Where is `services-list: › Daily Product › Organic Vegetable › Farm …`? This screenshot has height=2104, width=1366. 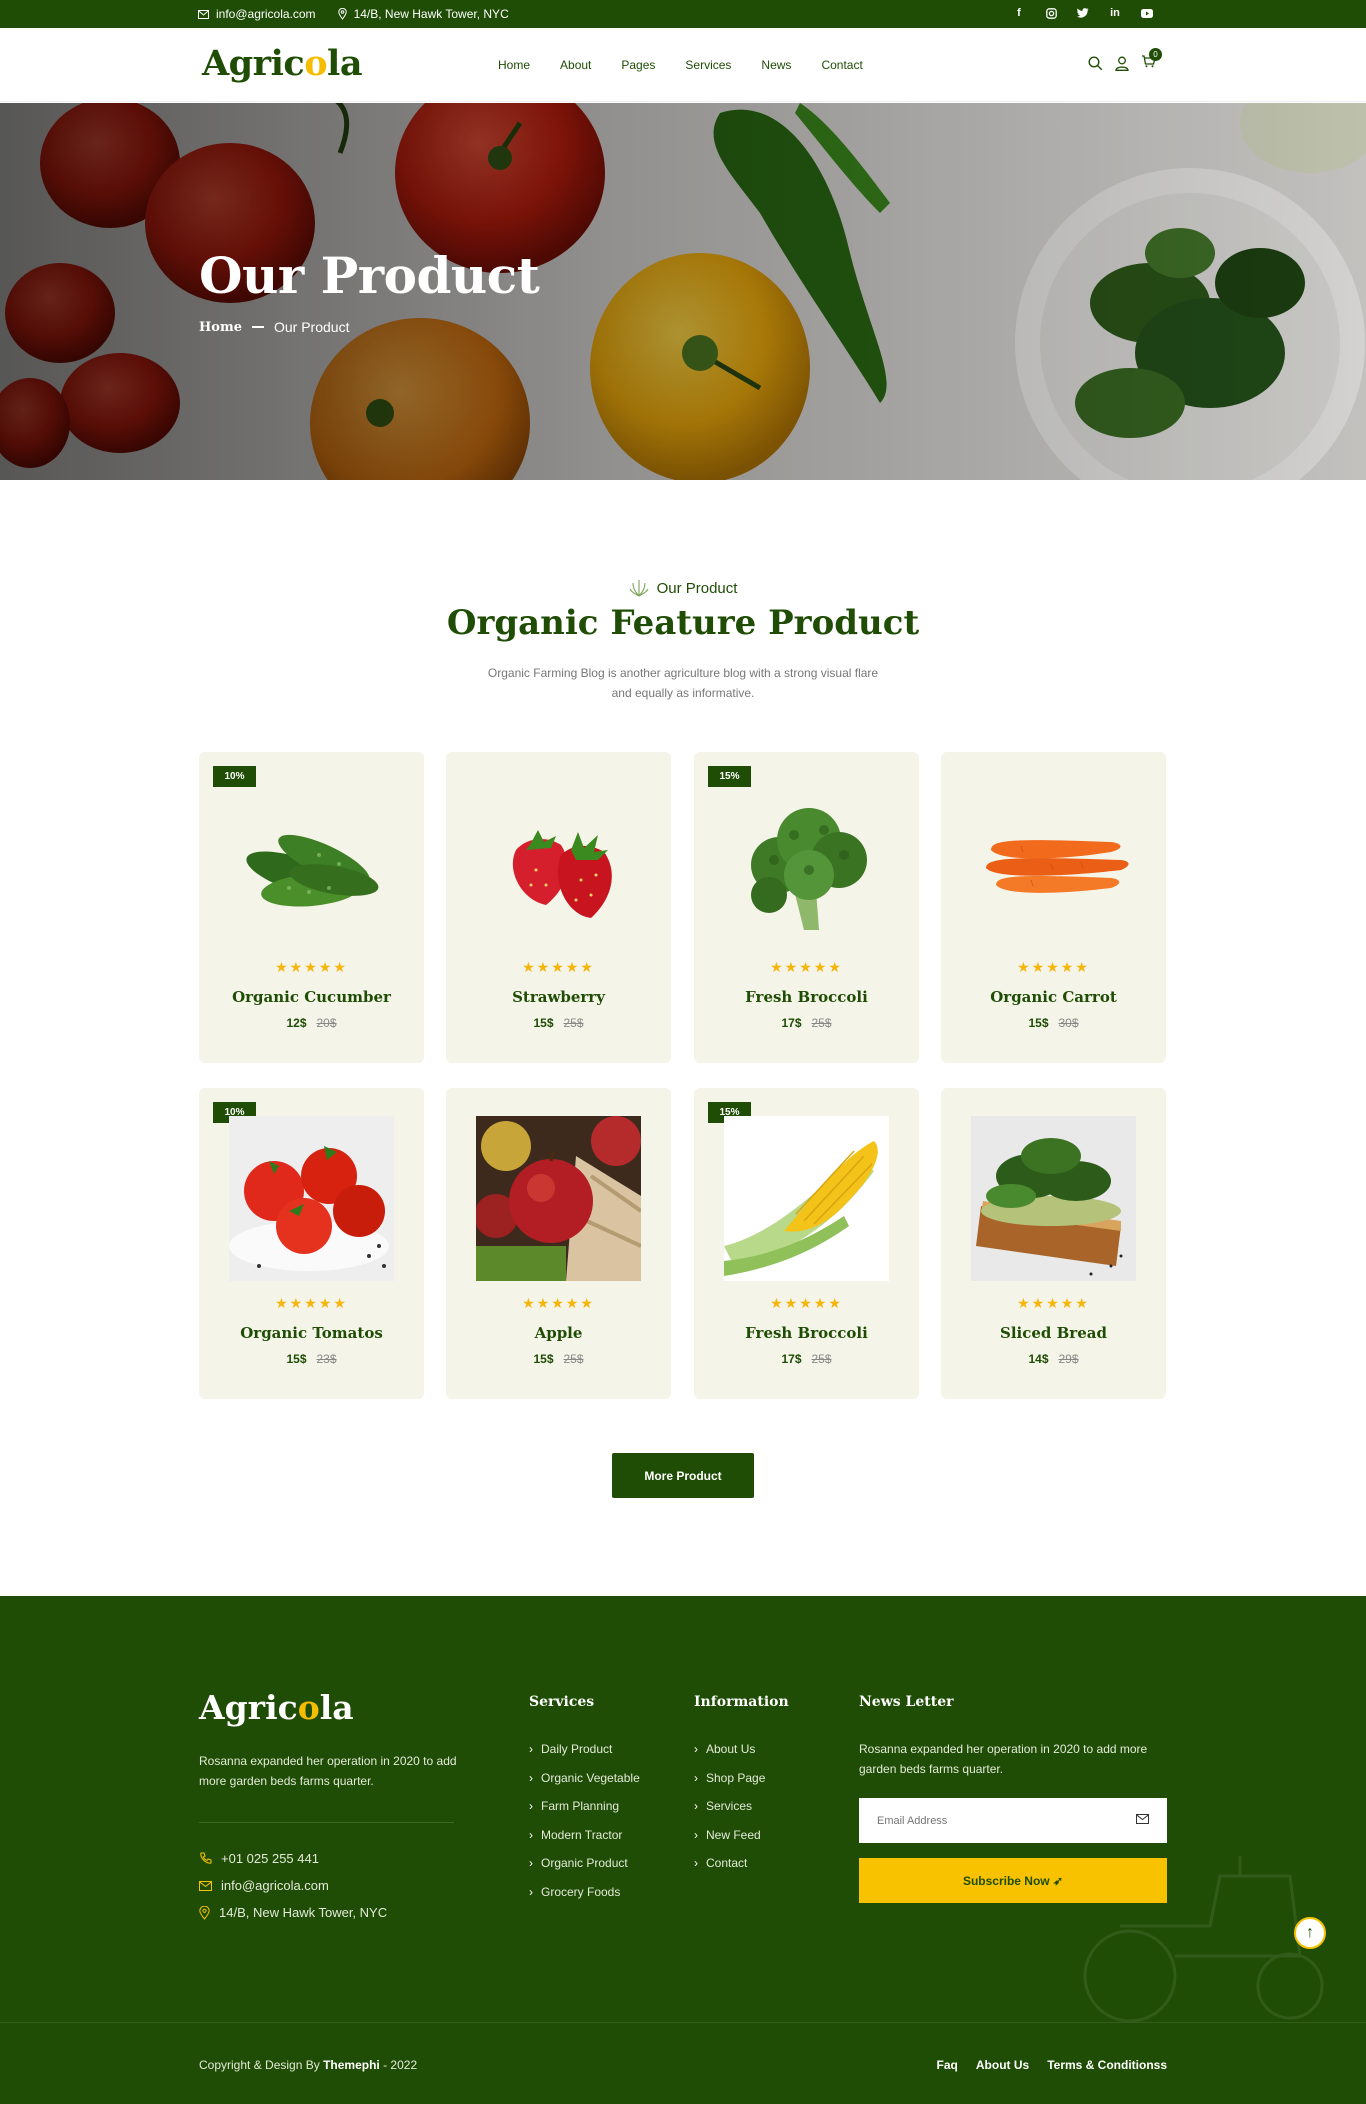 services-list: › Daily Product › Organic Vegetable › Farm … is located at coordinates (584, 1827).